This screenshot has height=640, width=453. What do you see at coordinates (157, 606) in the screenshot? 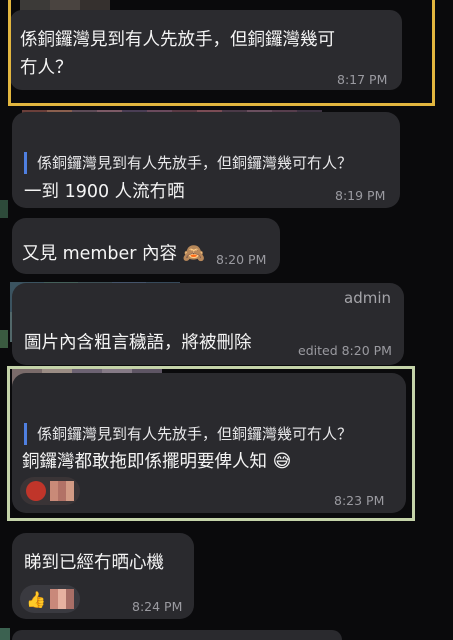
I see `message-time: 8:24 PM` at bounding box center [157, 606].